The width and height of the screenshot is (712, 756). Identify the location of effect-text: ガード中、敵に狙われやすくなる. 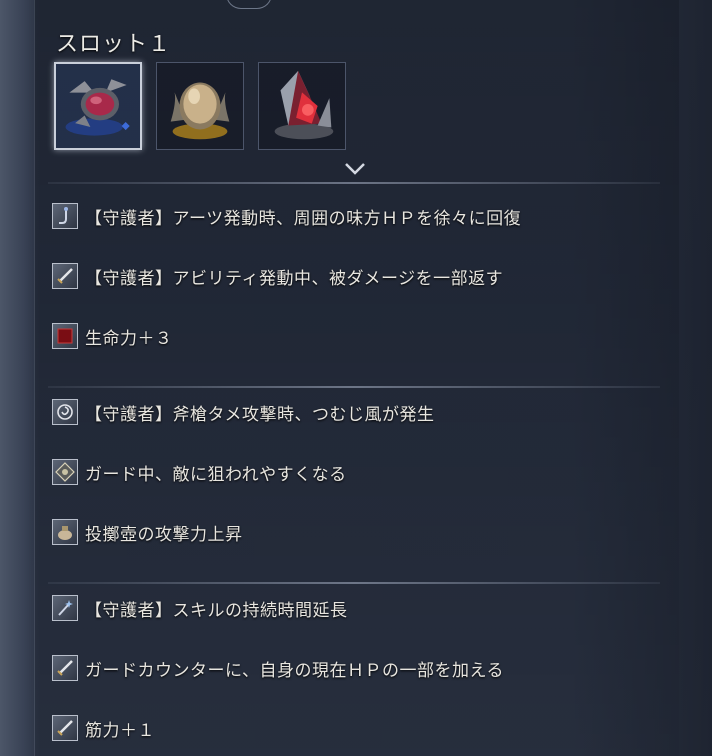
(216, 474).